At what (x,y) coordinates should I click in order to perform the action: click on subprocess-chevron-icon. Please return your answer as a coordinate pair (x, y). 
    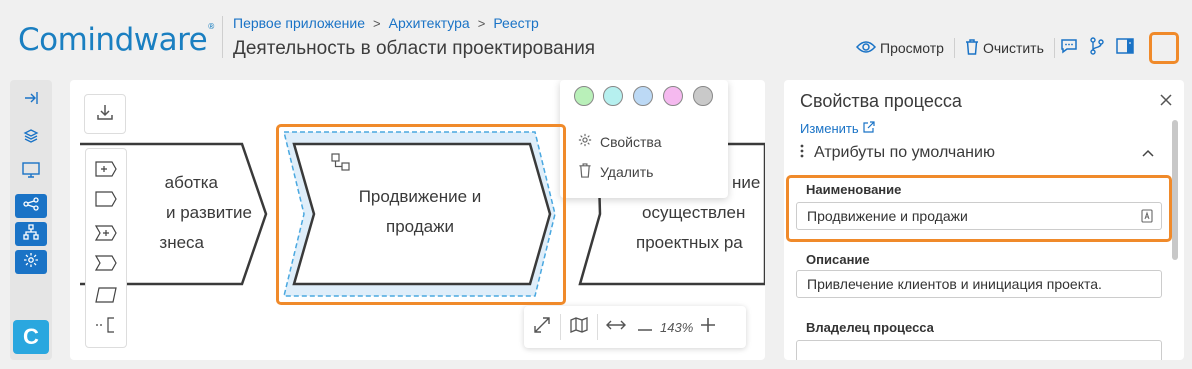
    Looking at the image, I should click on (106, 171).